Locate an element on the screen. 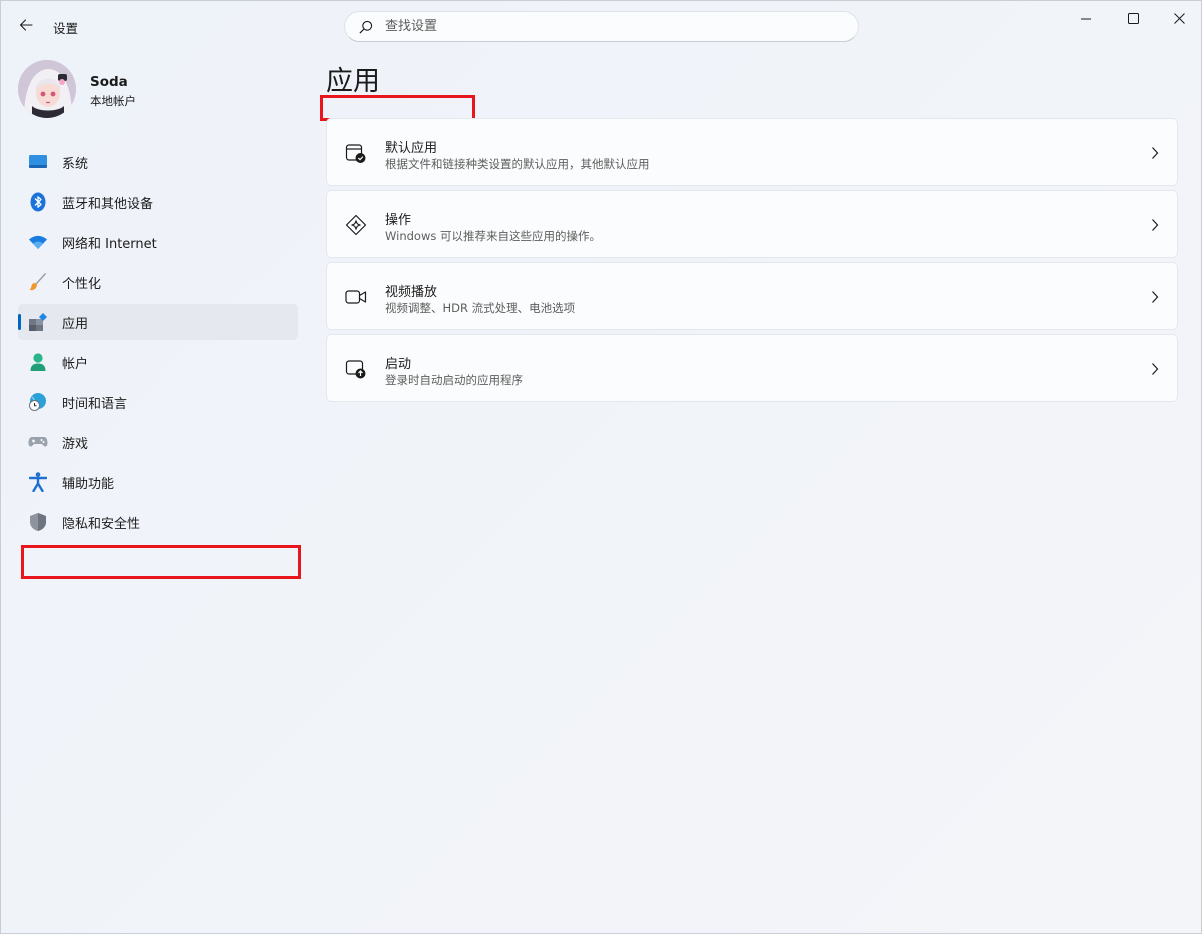 Image resolution: width=1202 pixels, height=934 pixels. sidebar-item-label: 时间和语言 is located at coordinates (95, 404).